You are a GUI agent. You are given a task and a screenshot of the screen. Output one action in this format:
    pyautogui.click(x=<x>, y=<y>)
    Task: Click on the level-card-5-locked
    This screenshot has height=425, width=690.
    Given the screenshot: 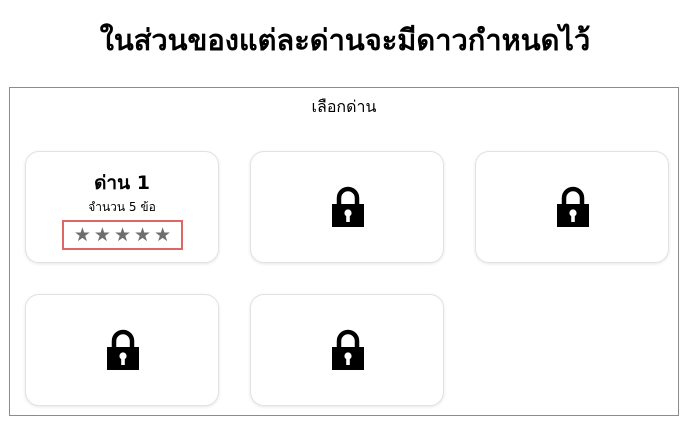 What is the action you would take?
    pyautogui.click(x=347, y=350)
    